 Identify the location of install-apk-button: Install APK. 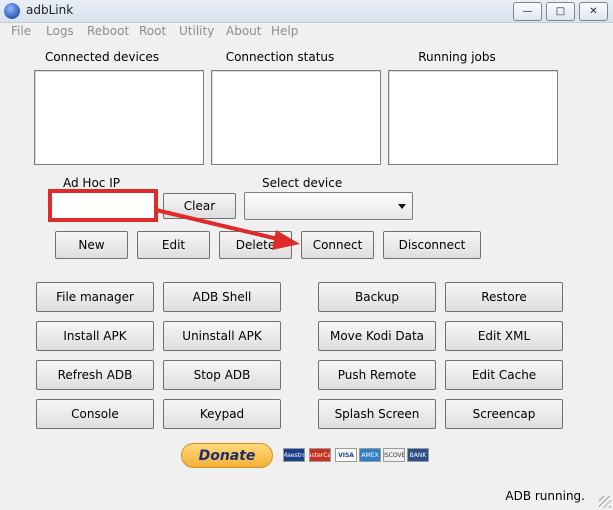
(95, 336).